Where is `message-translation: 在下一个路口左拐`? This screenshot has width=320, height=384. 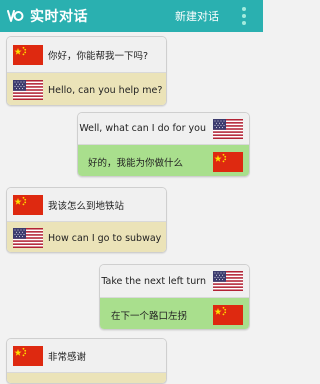 message-translation: 在下一个路口左拐 is located at coordinates (148, 316).